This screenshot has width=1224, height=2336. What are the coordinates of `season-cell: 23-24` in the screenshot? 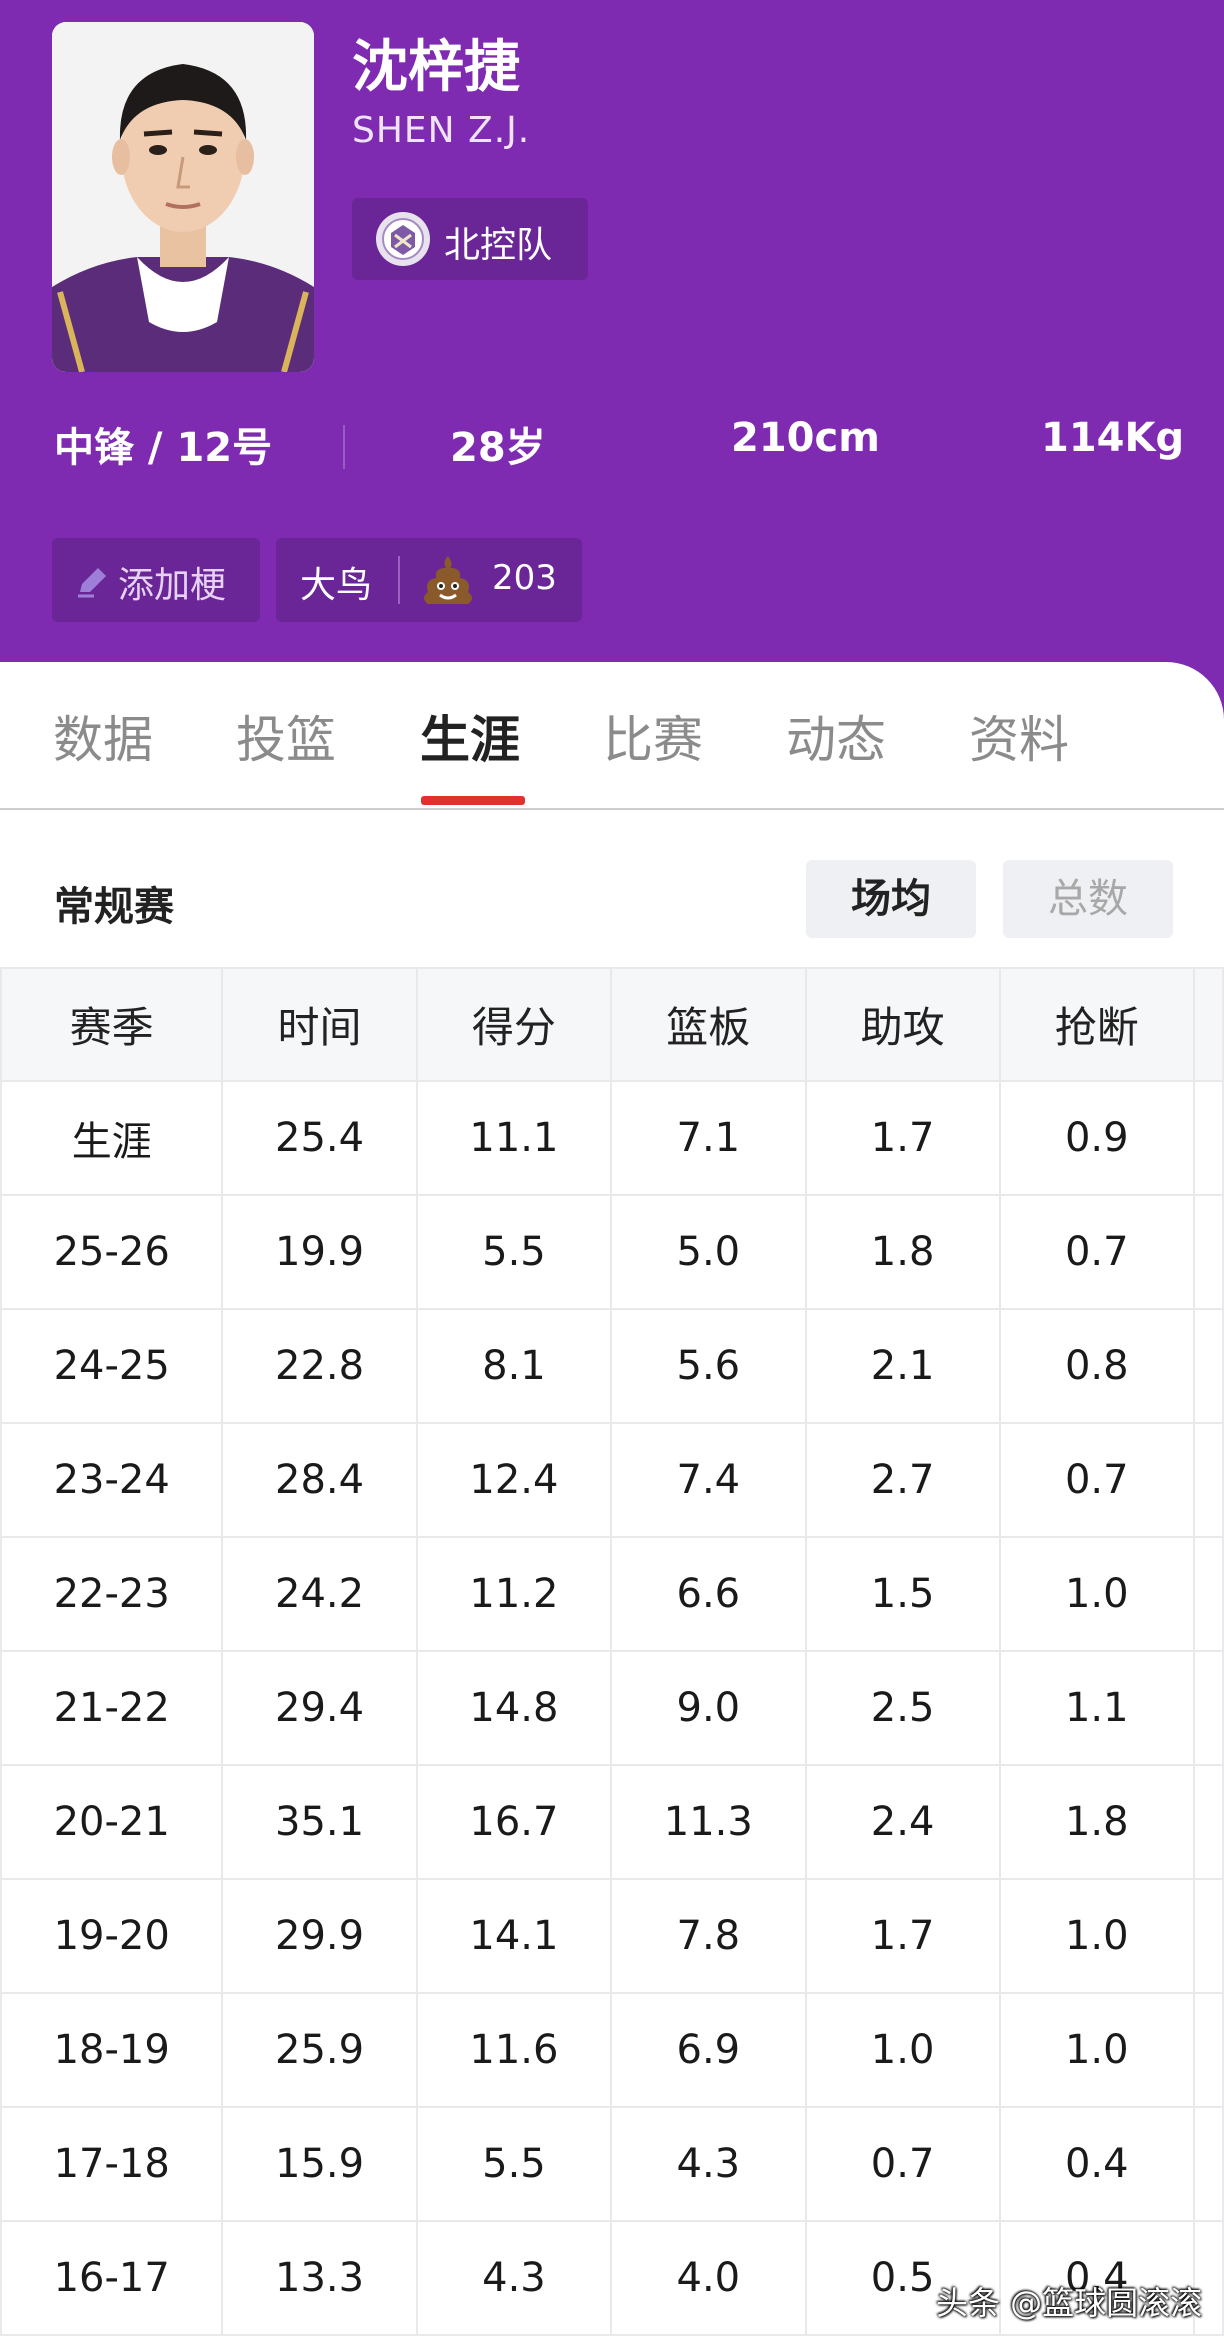 It's located at (112, 1480).